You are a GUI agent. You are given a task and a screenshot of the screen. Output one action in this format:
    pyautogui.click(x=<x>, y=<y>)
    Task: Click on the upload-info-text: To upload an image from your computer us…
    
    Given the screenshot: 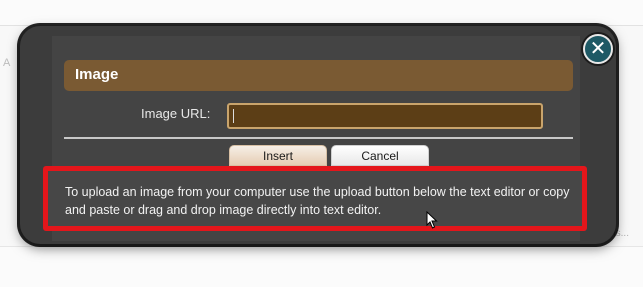 What is the action you would take?
    pyautogui.click(x=317, y=201)
    